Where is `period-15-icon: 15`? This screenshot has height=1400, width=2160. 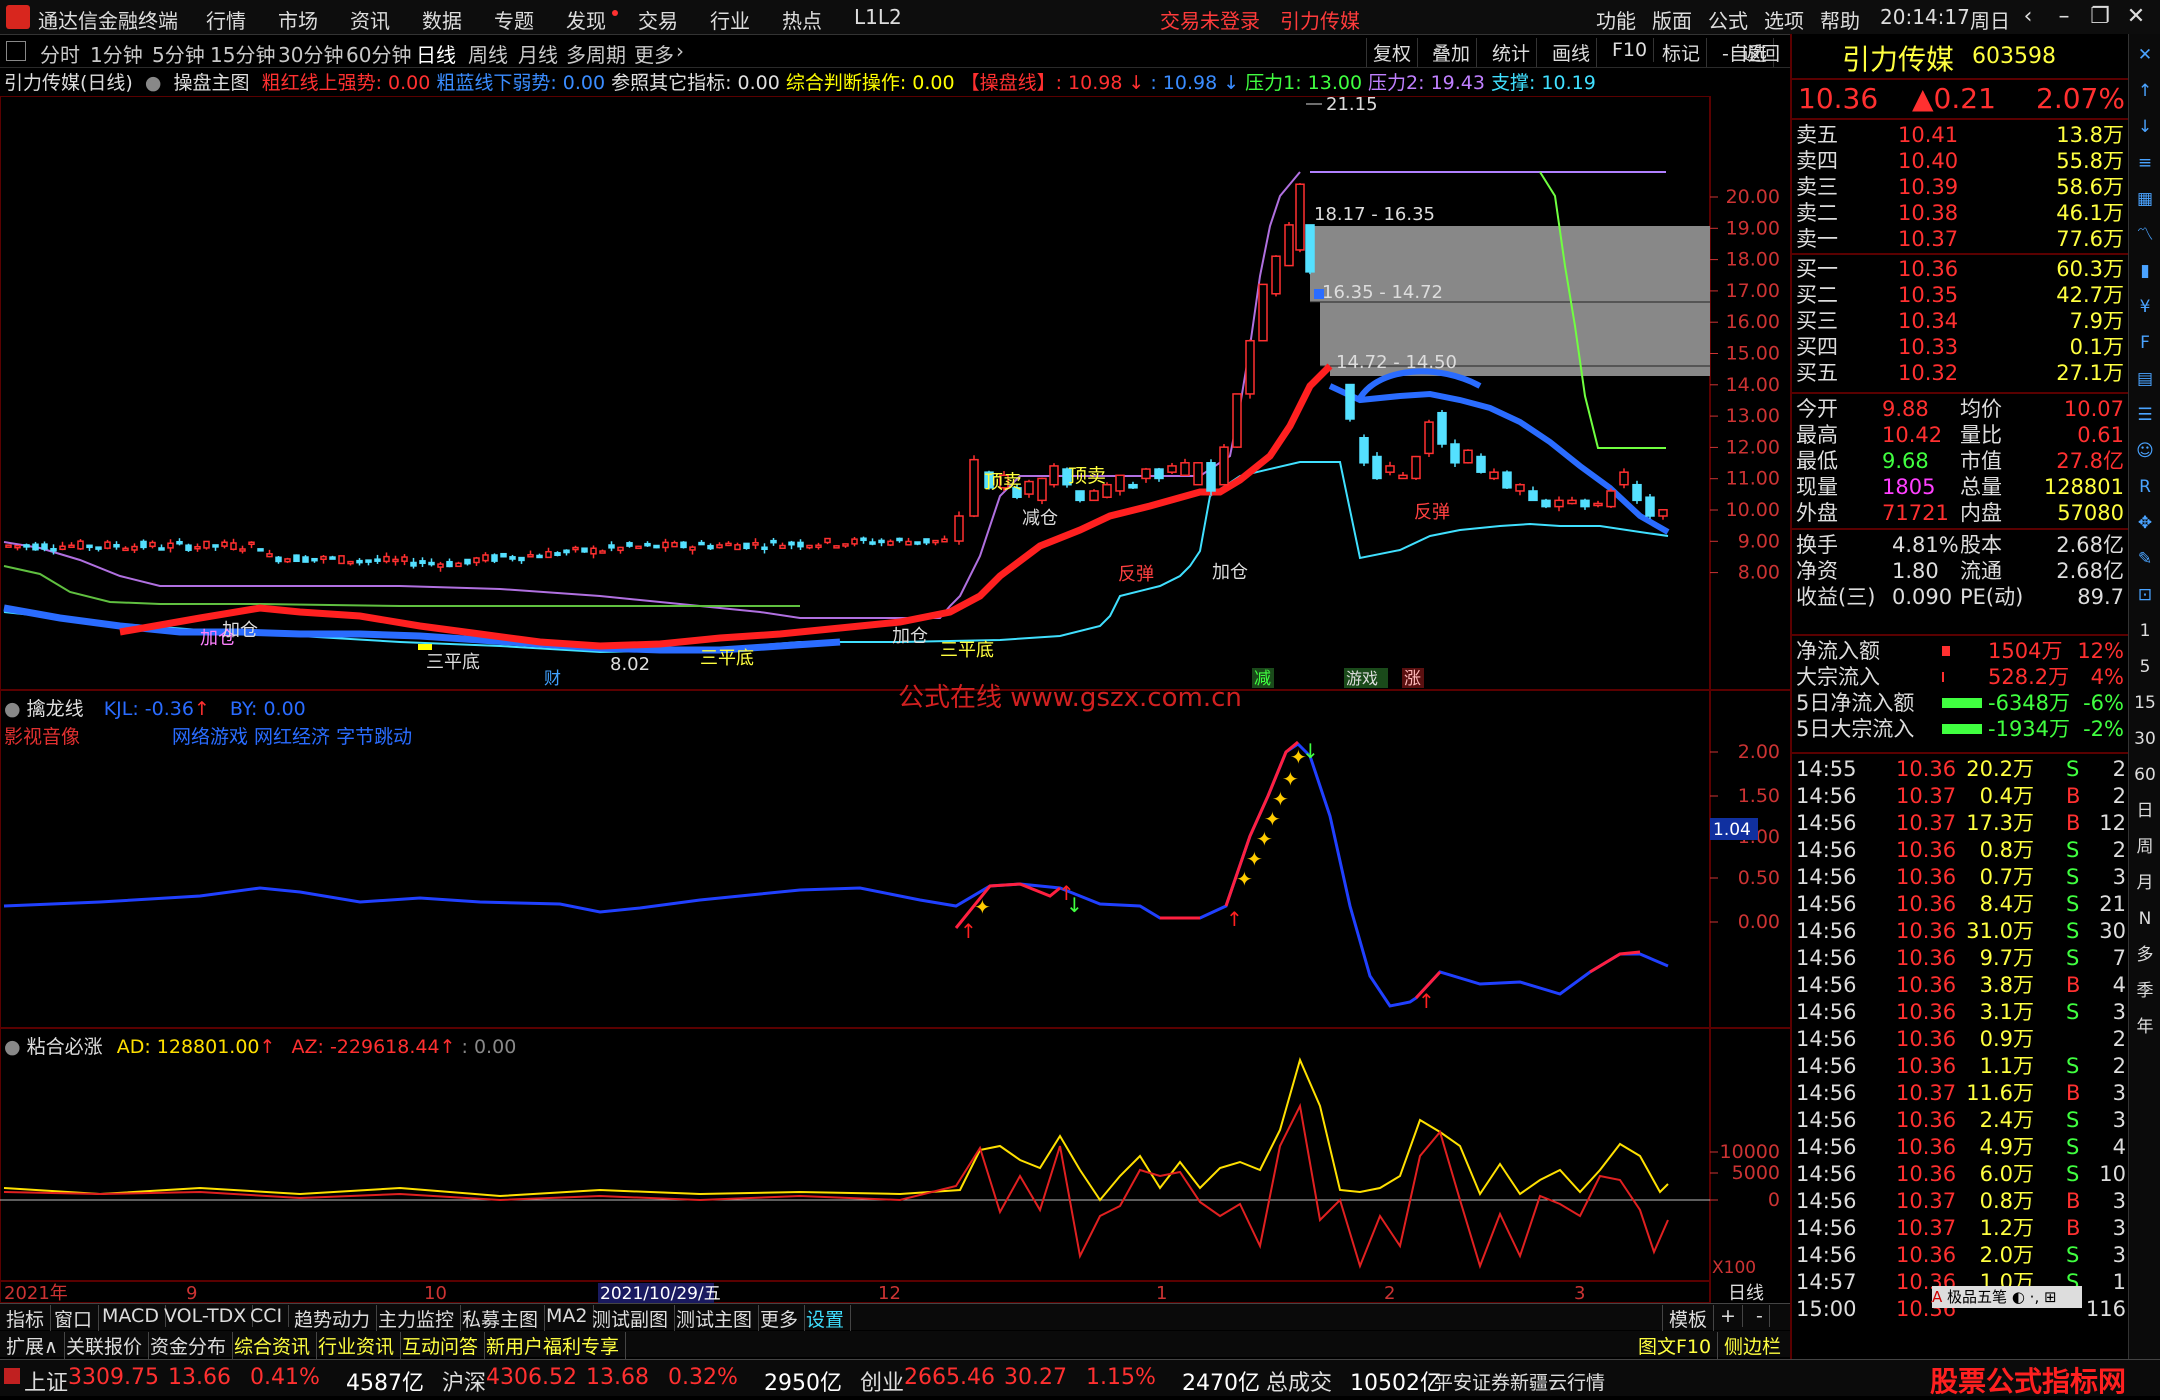
period-15-icon: 15 is located at coordinates (2145, 703).